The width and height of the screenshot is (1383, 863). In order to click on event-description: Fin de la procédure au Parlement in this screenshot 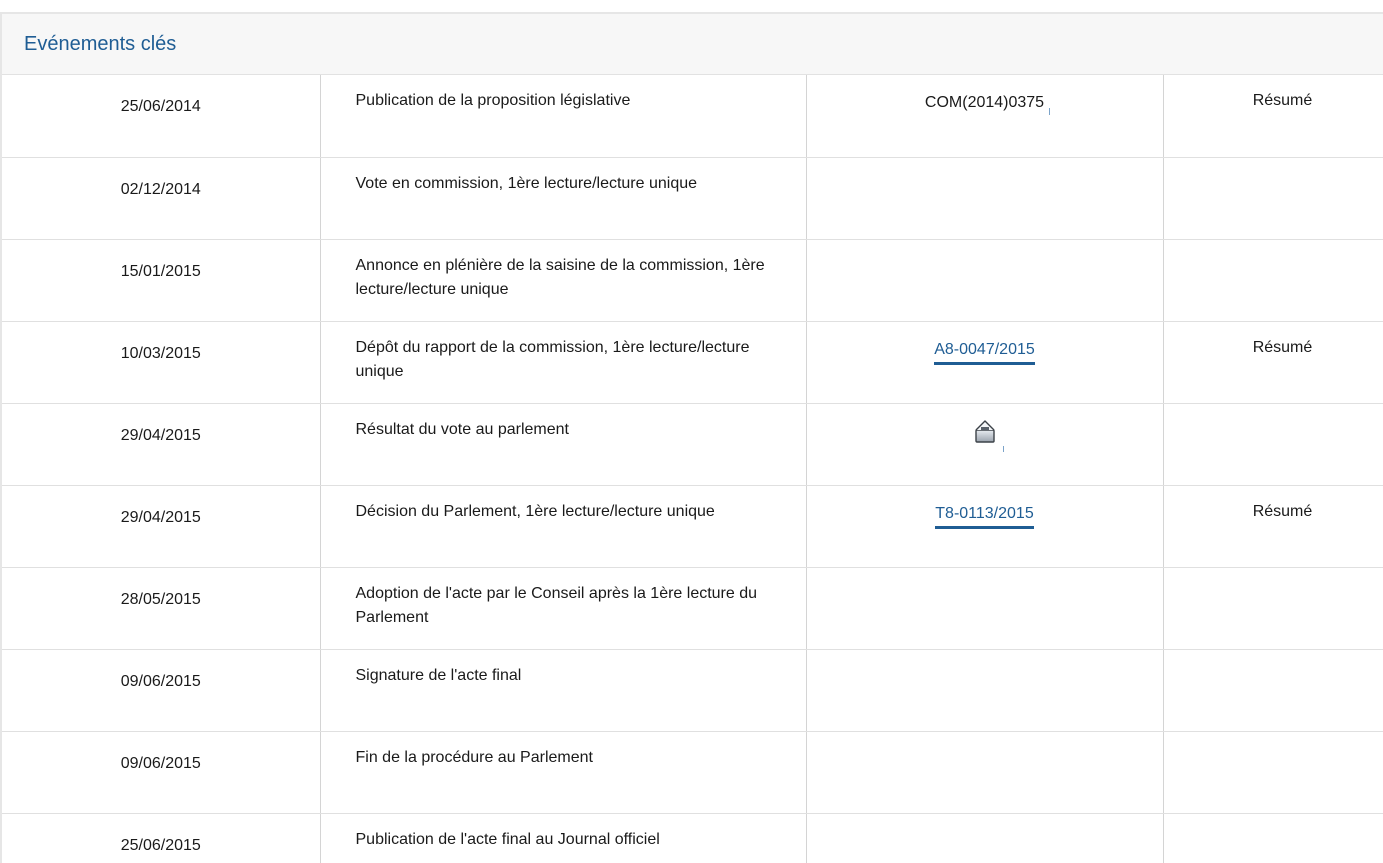, I will do `click(563, 772)`.